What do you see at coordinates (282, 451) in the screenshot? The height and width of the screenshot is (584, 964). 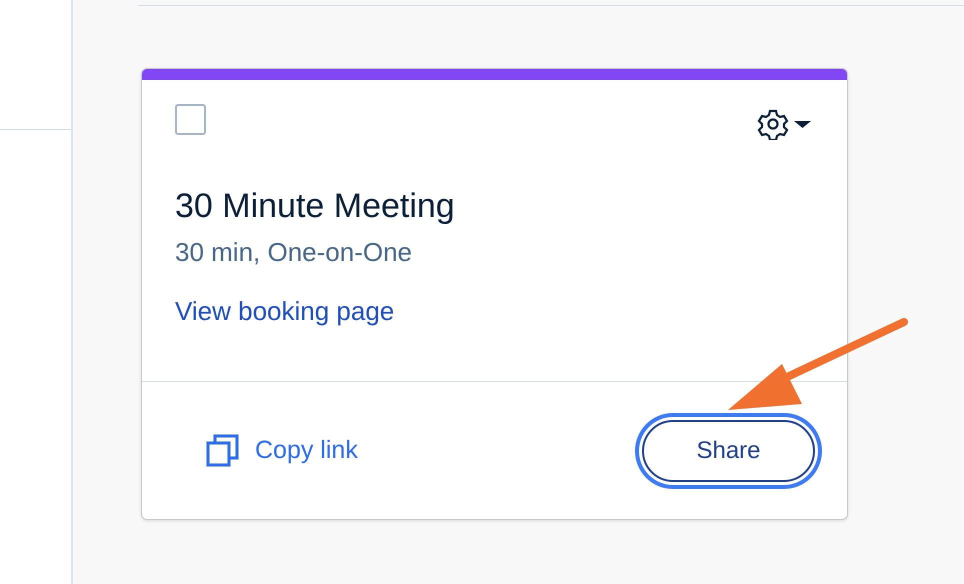 I see `copy-link-button: Copy link` at bounding box center [282, 451].